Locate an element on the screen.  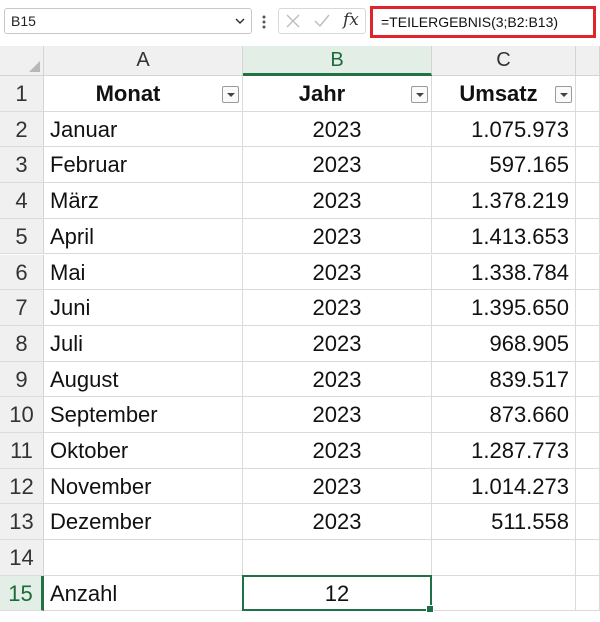
cell-monat: November is located at coordinates (143, 486).